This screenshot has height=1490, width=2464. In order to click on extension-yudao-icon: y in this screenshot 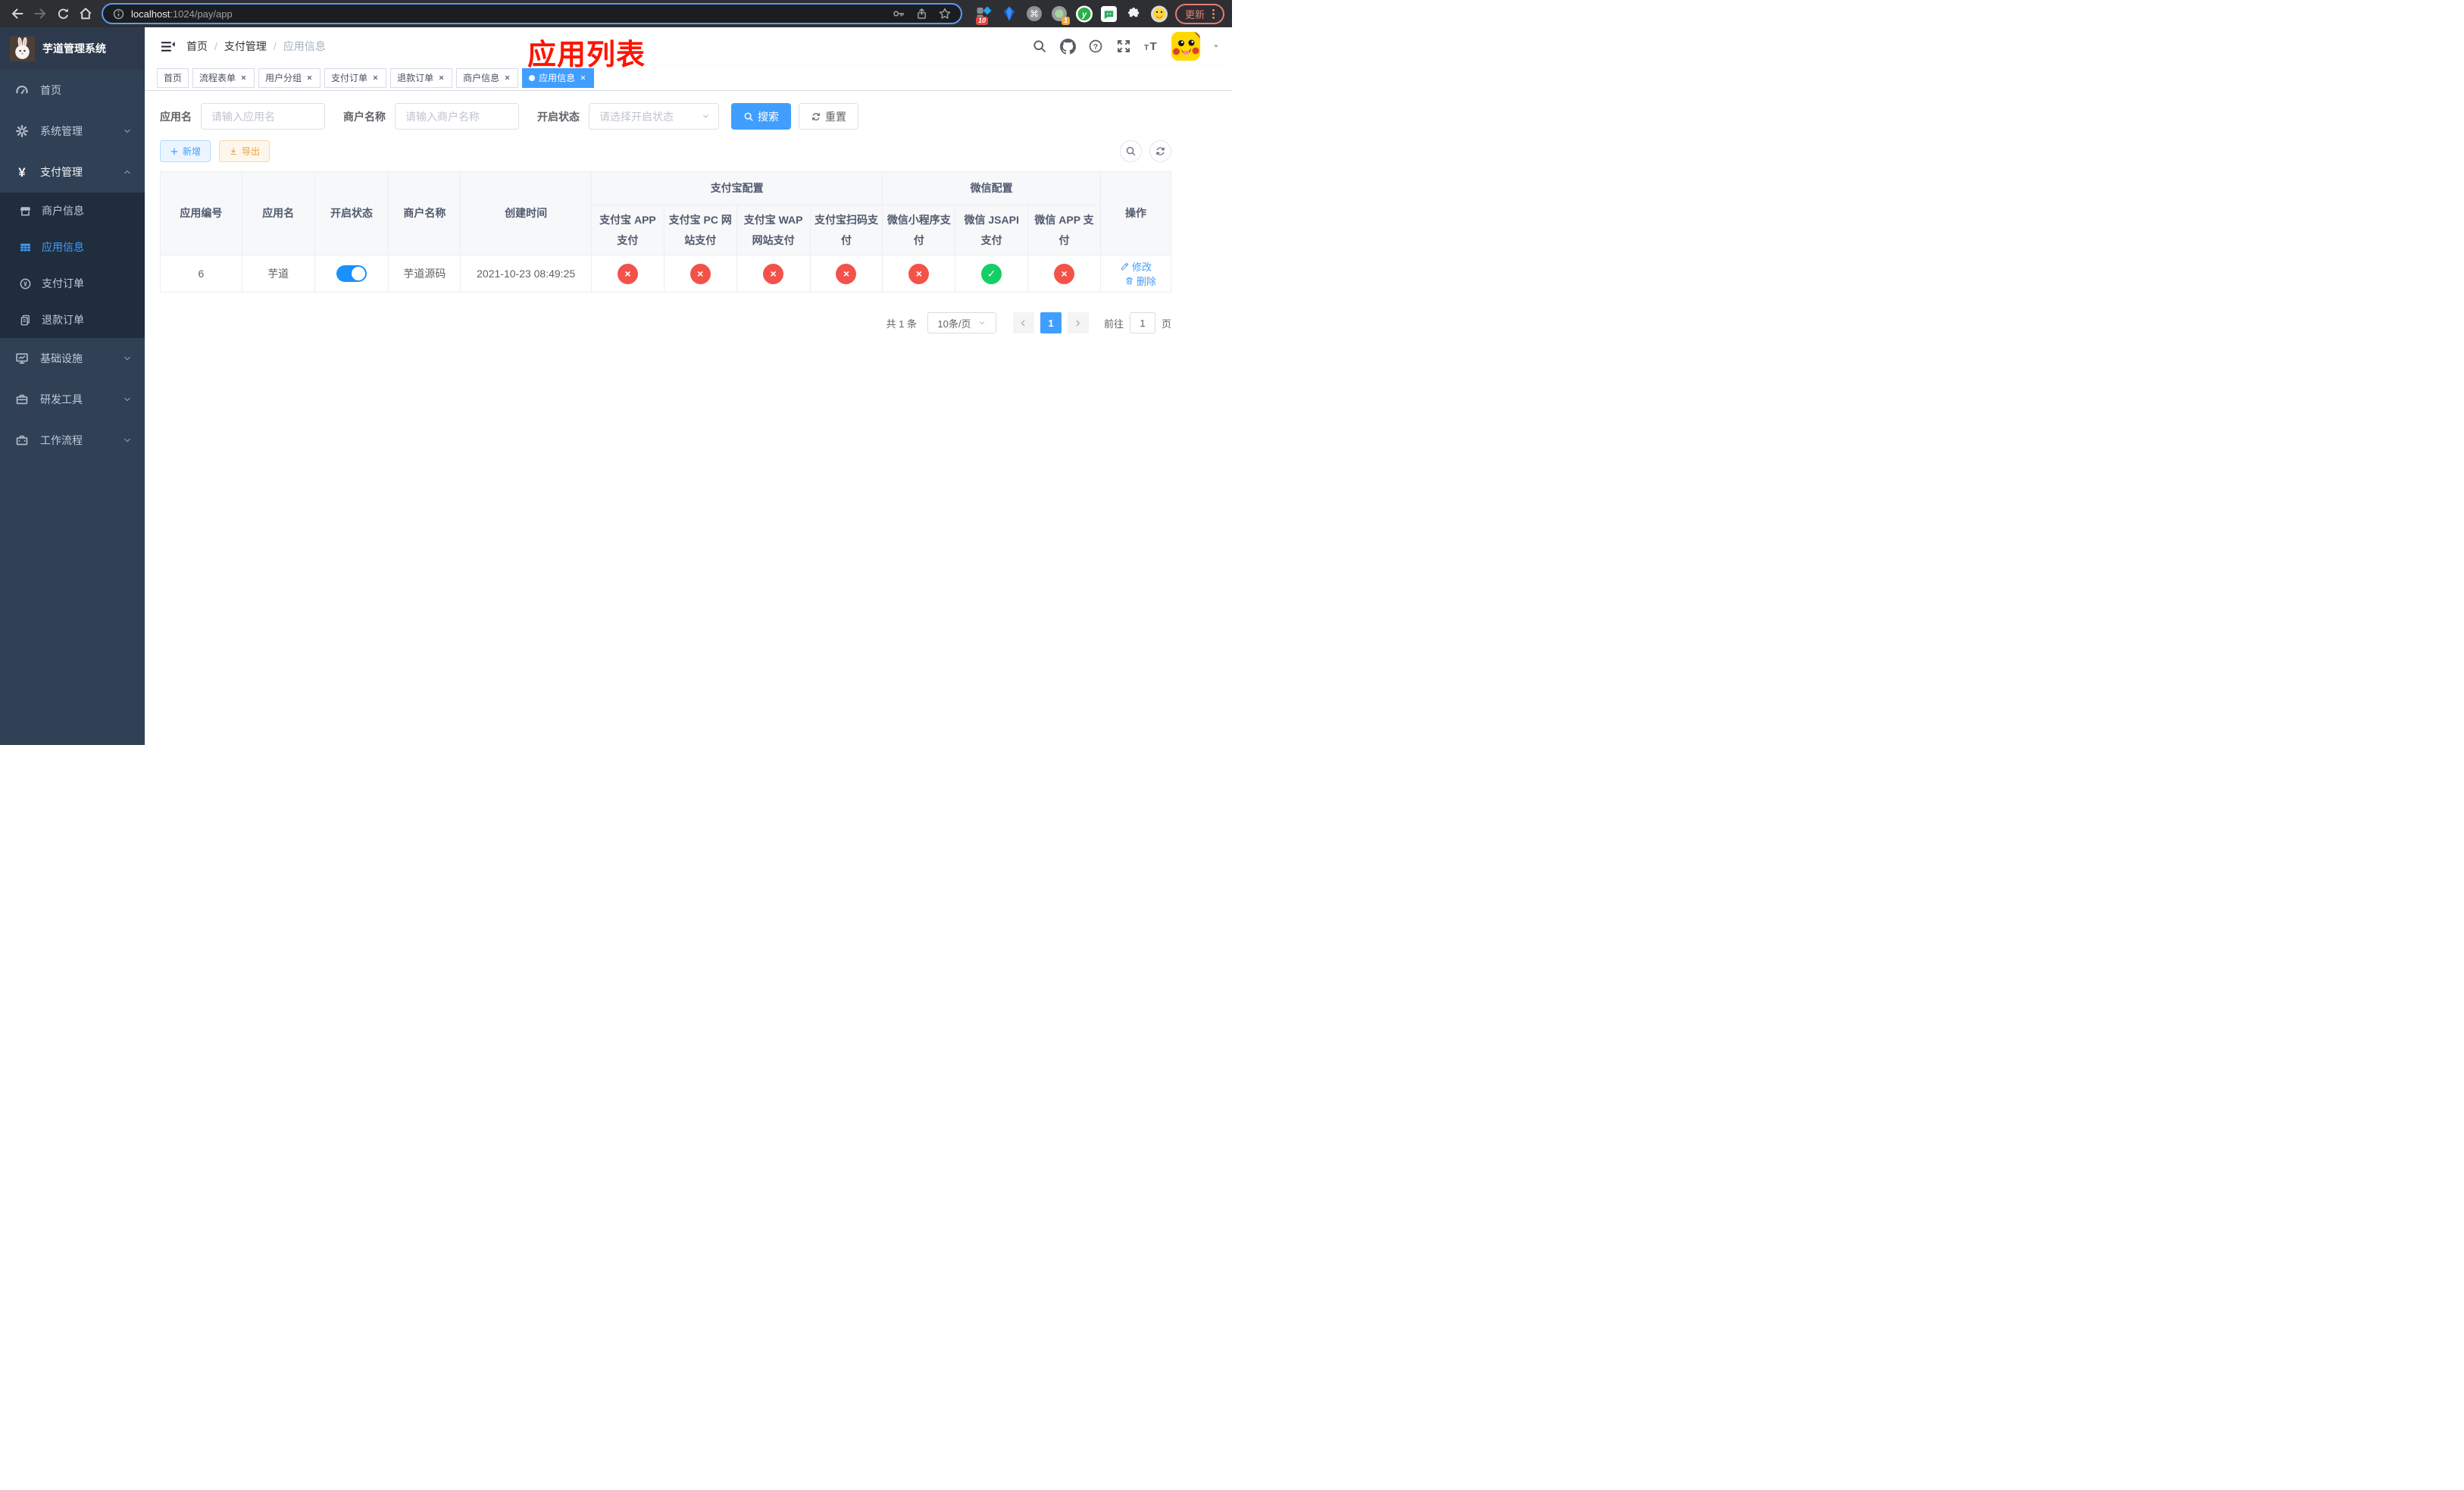, I will do `click(1084, 14)`.